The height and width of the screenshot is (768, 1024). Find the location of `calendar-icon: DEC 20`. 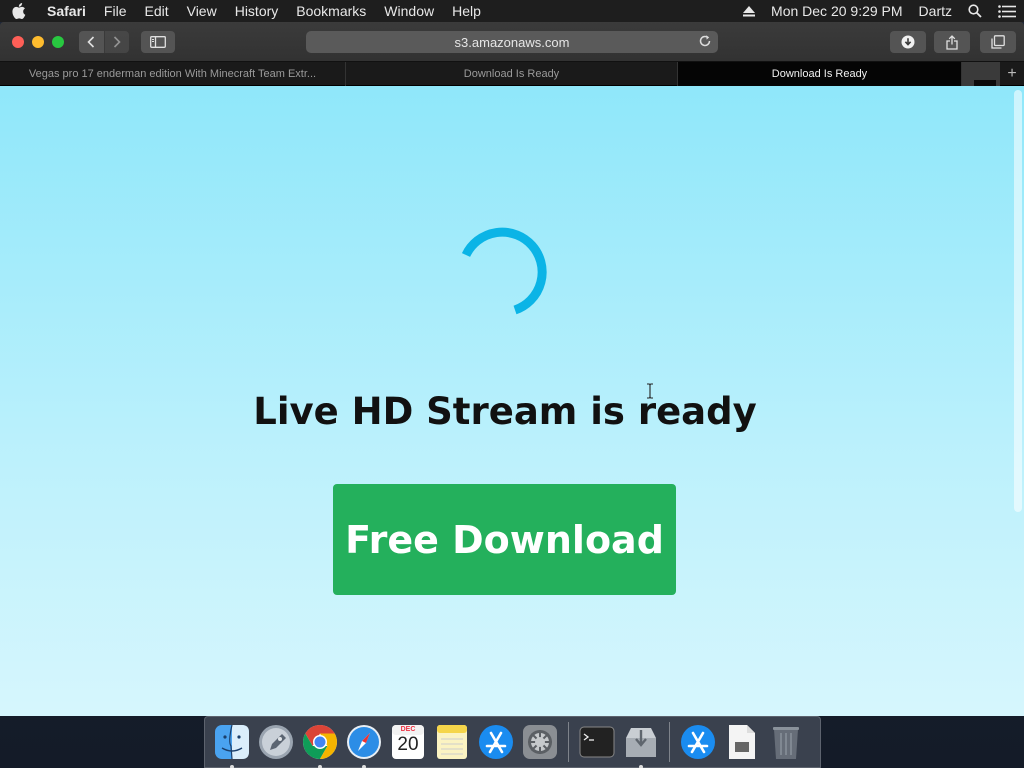

calendar-icon: DEC 20 is located at coordinates (408, 742).